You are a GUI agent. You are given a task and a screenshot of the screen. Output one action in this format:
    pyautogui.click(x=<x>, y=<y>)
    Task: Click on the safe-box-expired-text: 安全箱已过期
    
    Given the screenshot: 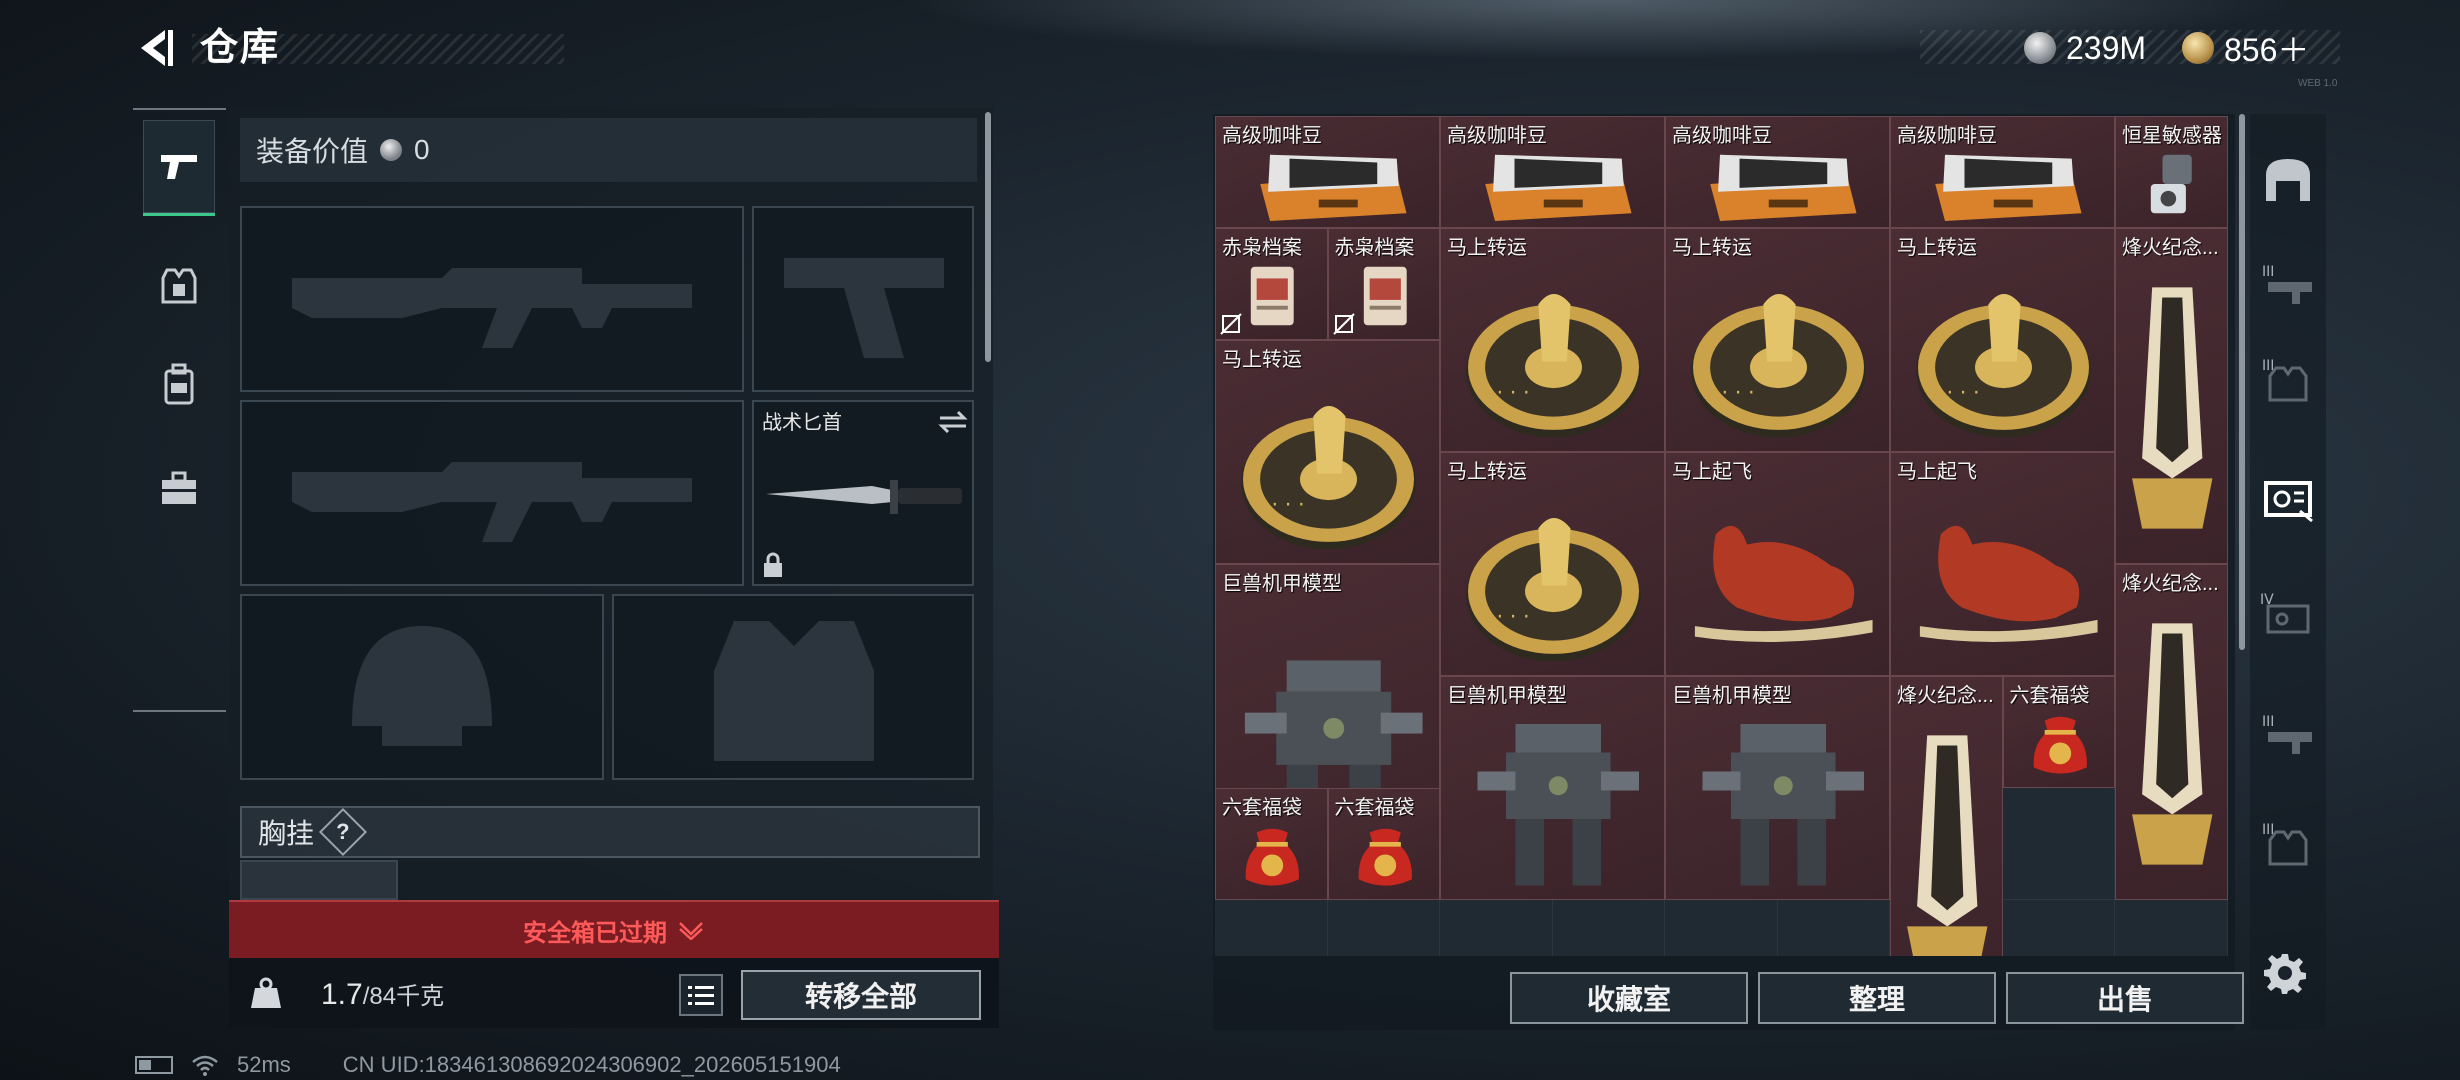 What is the action you would take?
    pyautogui.click(x=595, y=933)
    